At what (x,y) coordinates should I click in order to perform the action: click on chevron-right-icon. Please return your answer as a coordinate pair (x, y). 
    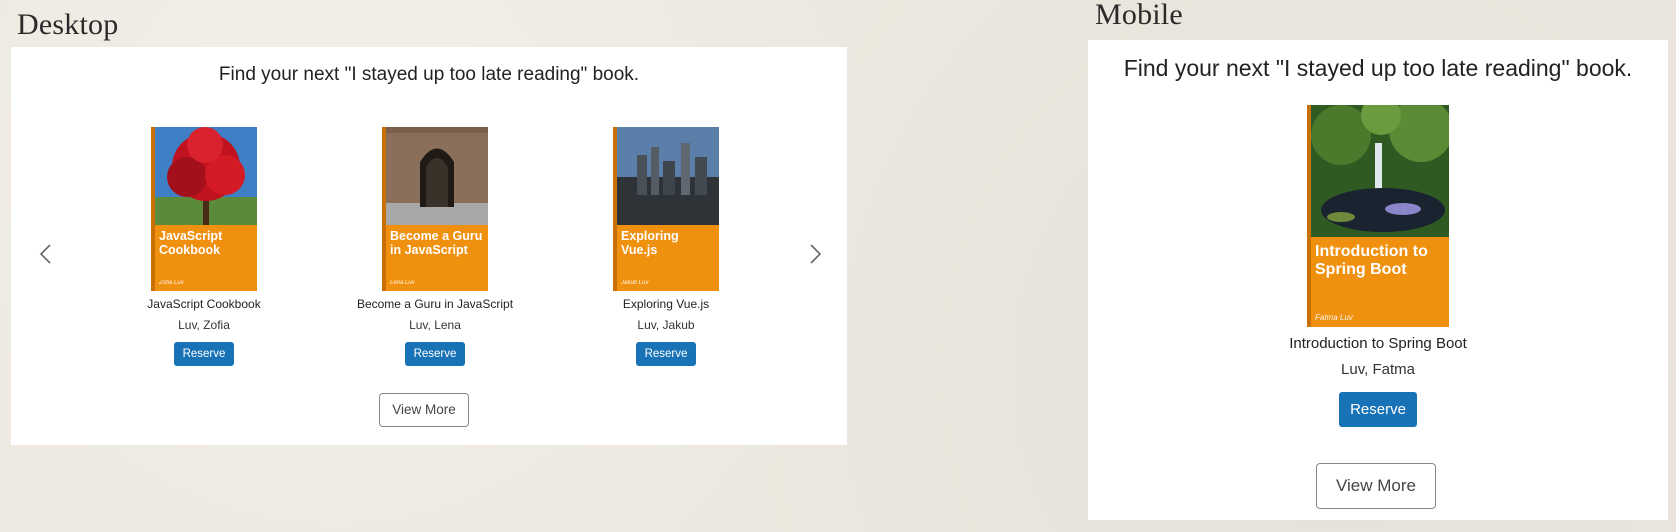
    Looking at the image, I should click on (816, 254).